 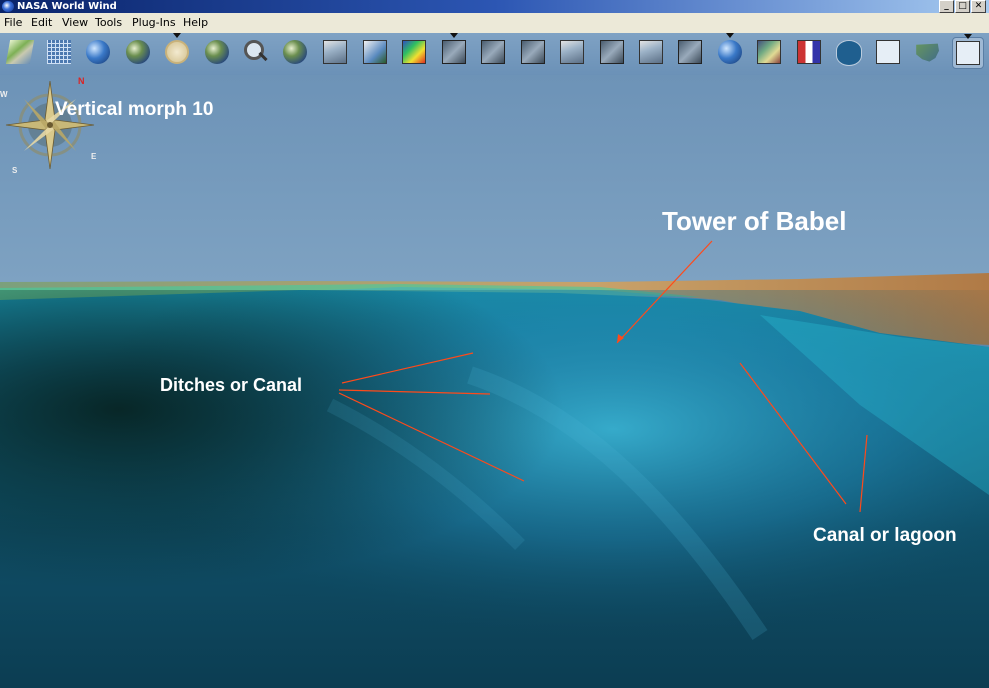 I want to click on globe-grid-button, so click(x=98, y=52).